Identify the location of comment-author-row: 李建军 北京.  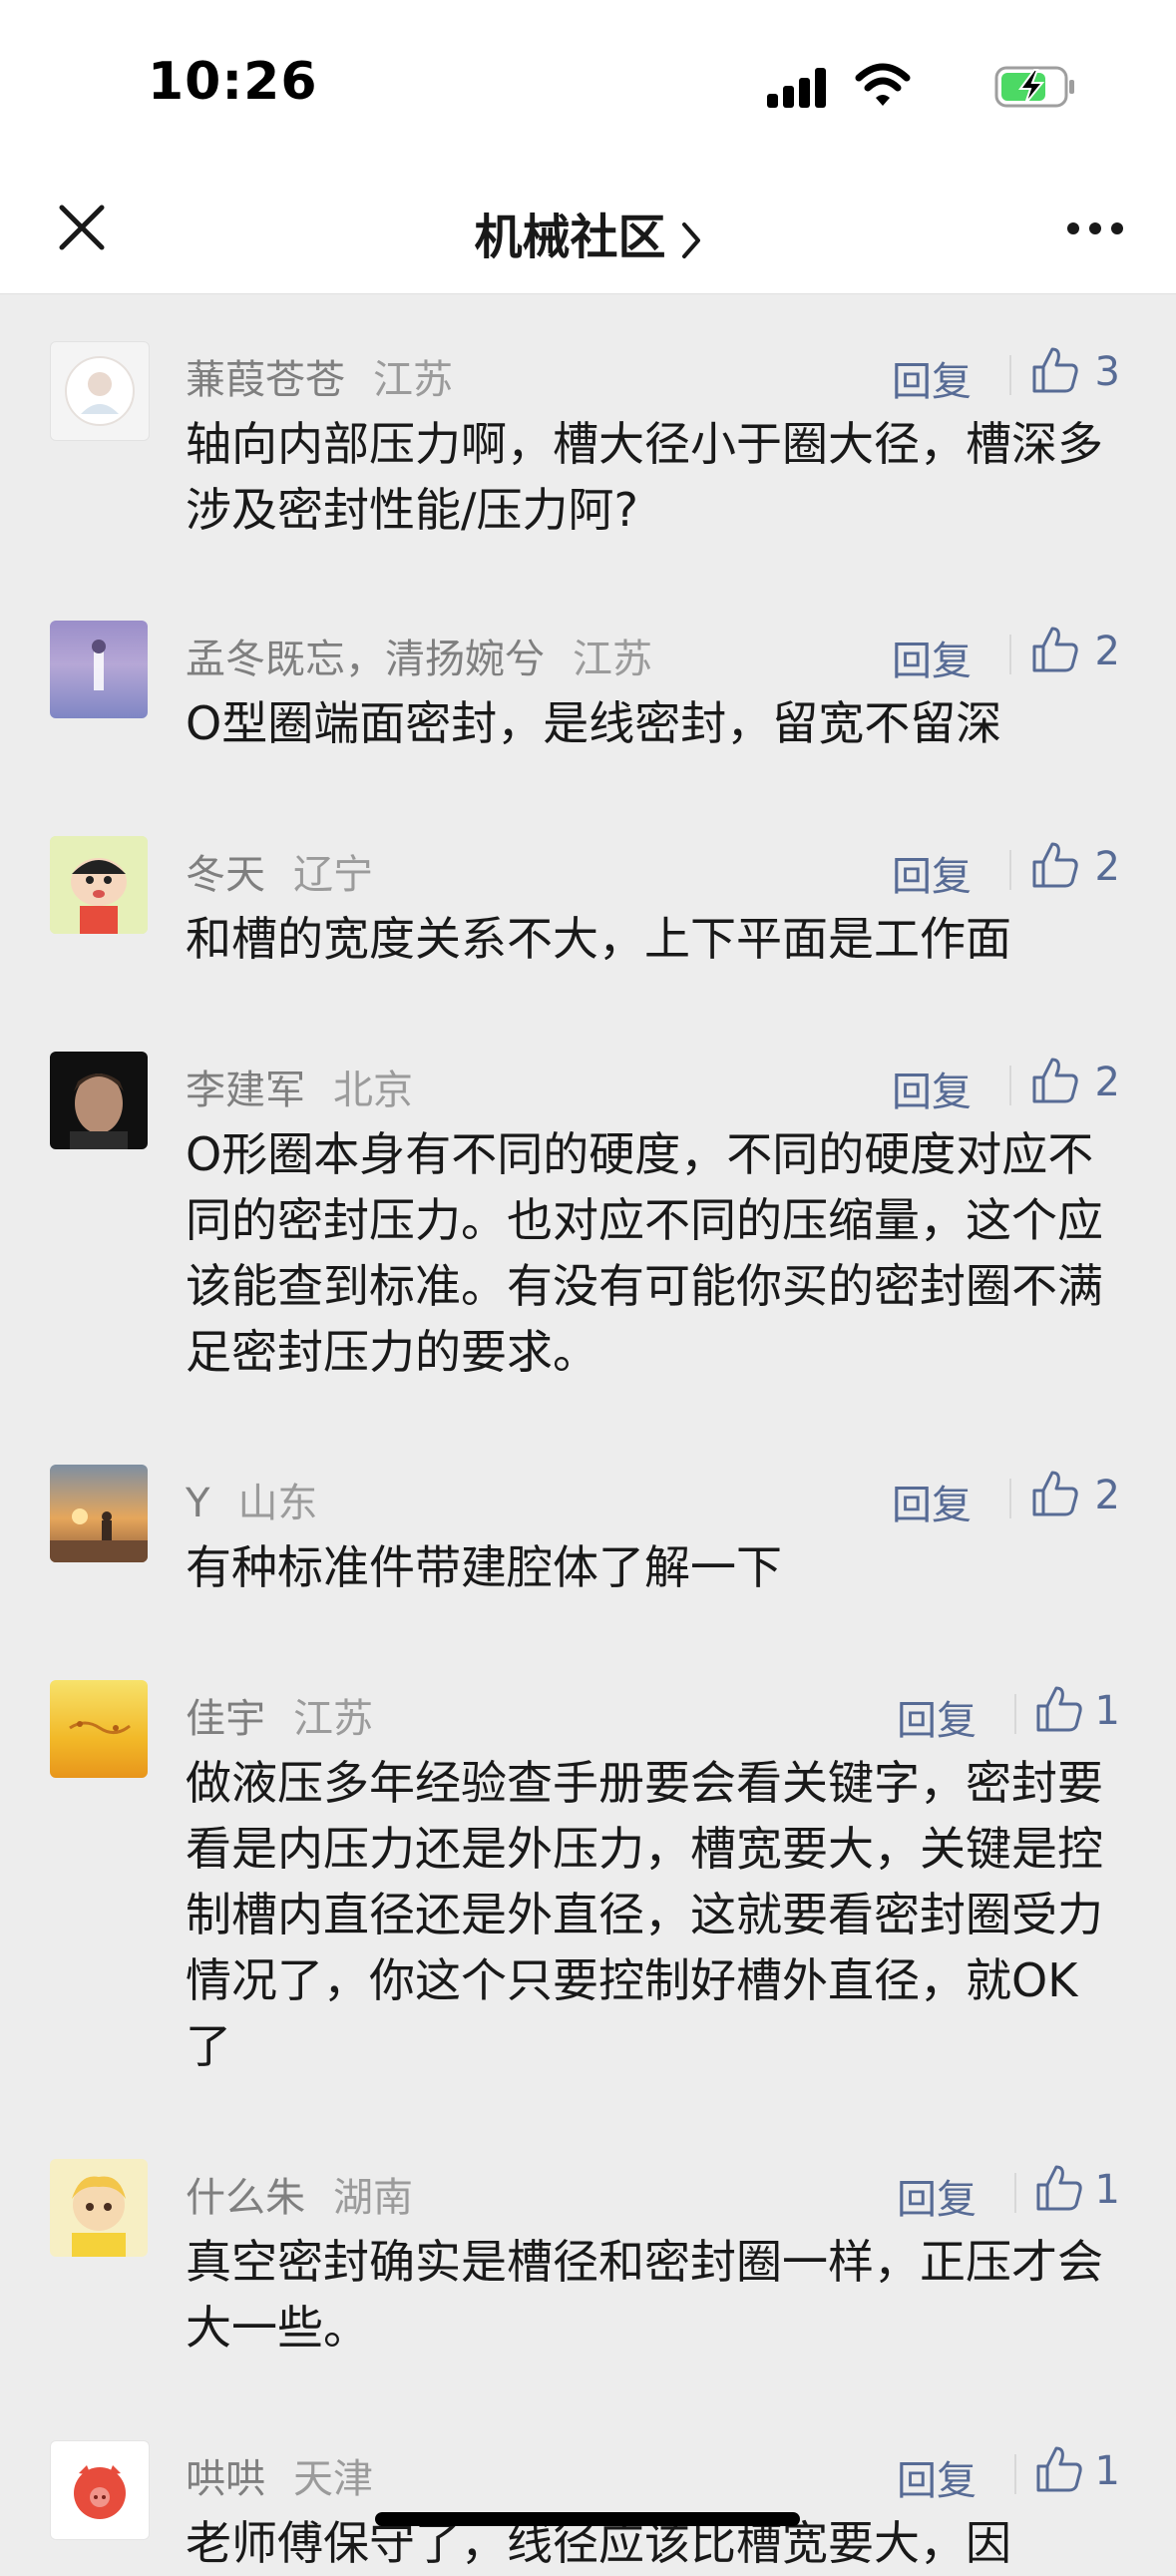
(300, 1086).